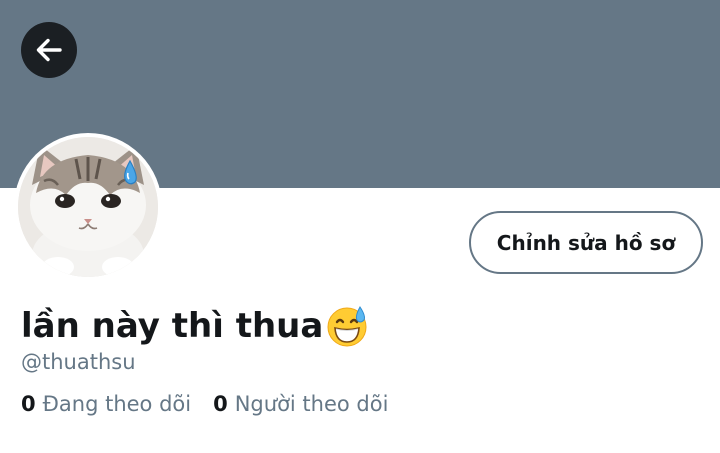 Image resolution: width=720 pixels, height=453 pixels. Describe the element at coordinates (204, 404) in the screenshot. I see `follow-stats: 0 Đang theo dõi 0 Người theo dõi` at that location.